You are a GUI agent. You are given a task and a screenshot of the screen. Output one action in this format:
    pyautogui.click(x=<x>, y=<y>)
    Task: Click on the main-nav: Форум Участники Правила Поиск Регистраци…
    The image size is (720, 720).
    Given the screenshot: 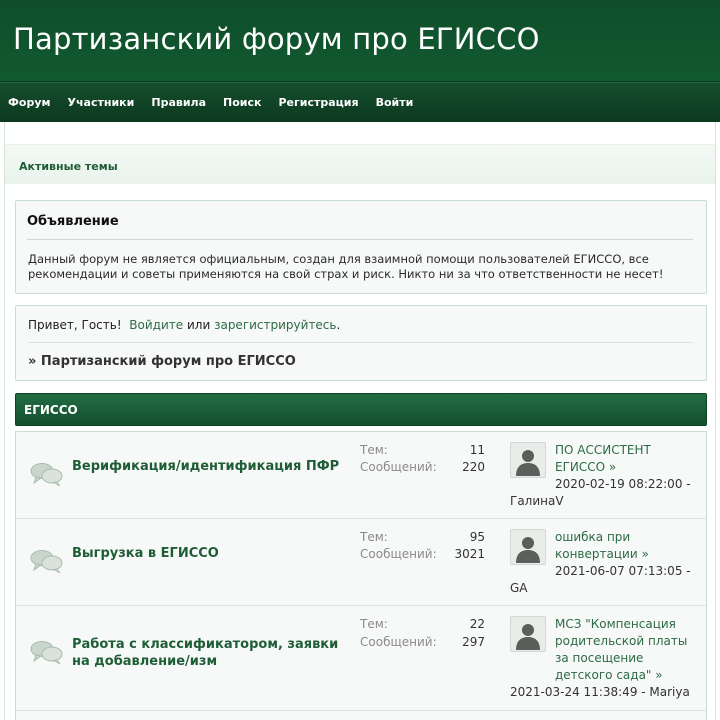 What is the action you would take?
    pyautogui.click(x=360, y=102)
    